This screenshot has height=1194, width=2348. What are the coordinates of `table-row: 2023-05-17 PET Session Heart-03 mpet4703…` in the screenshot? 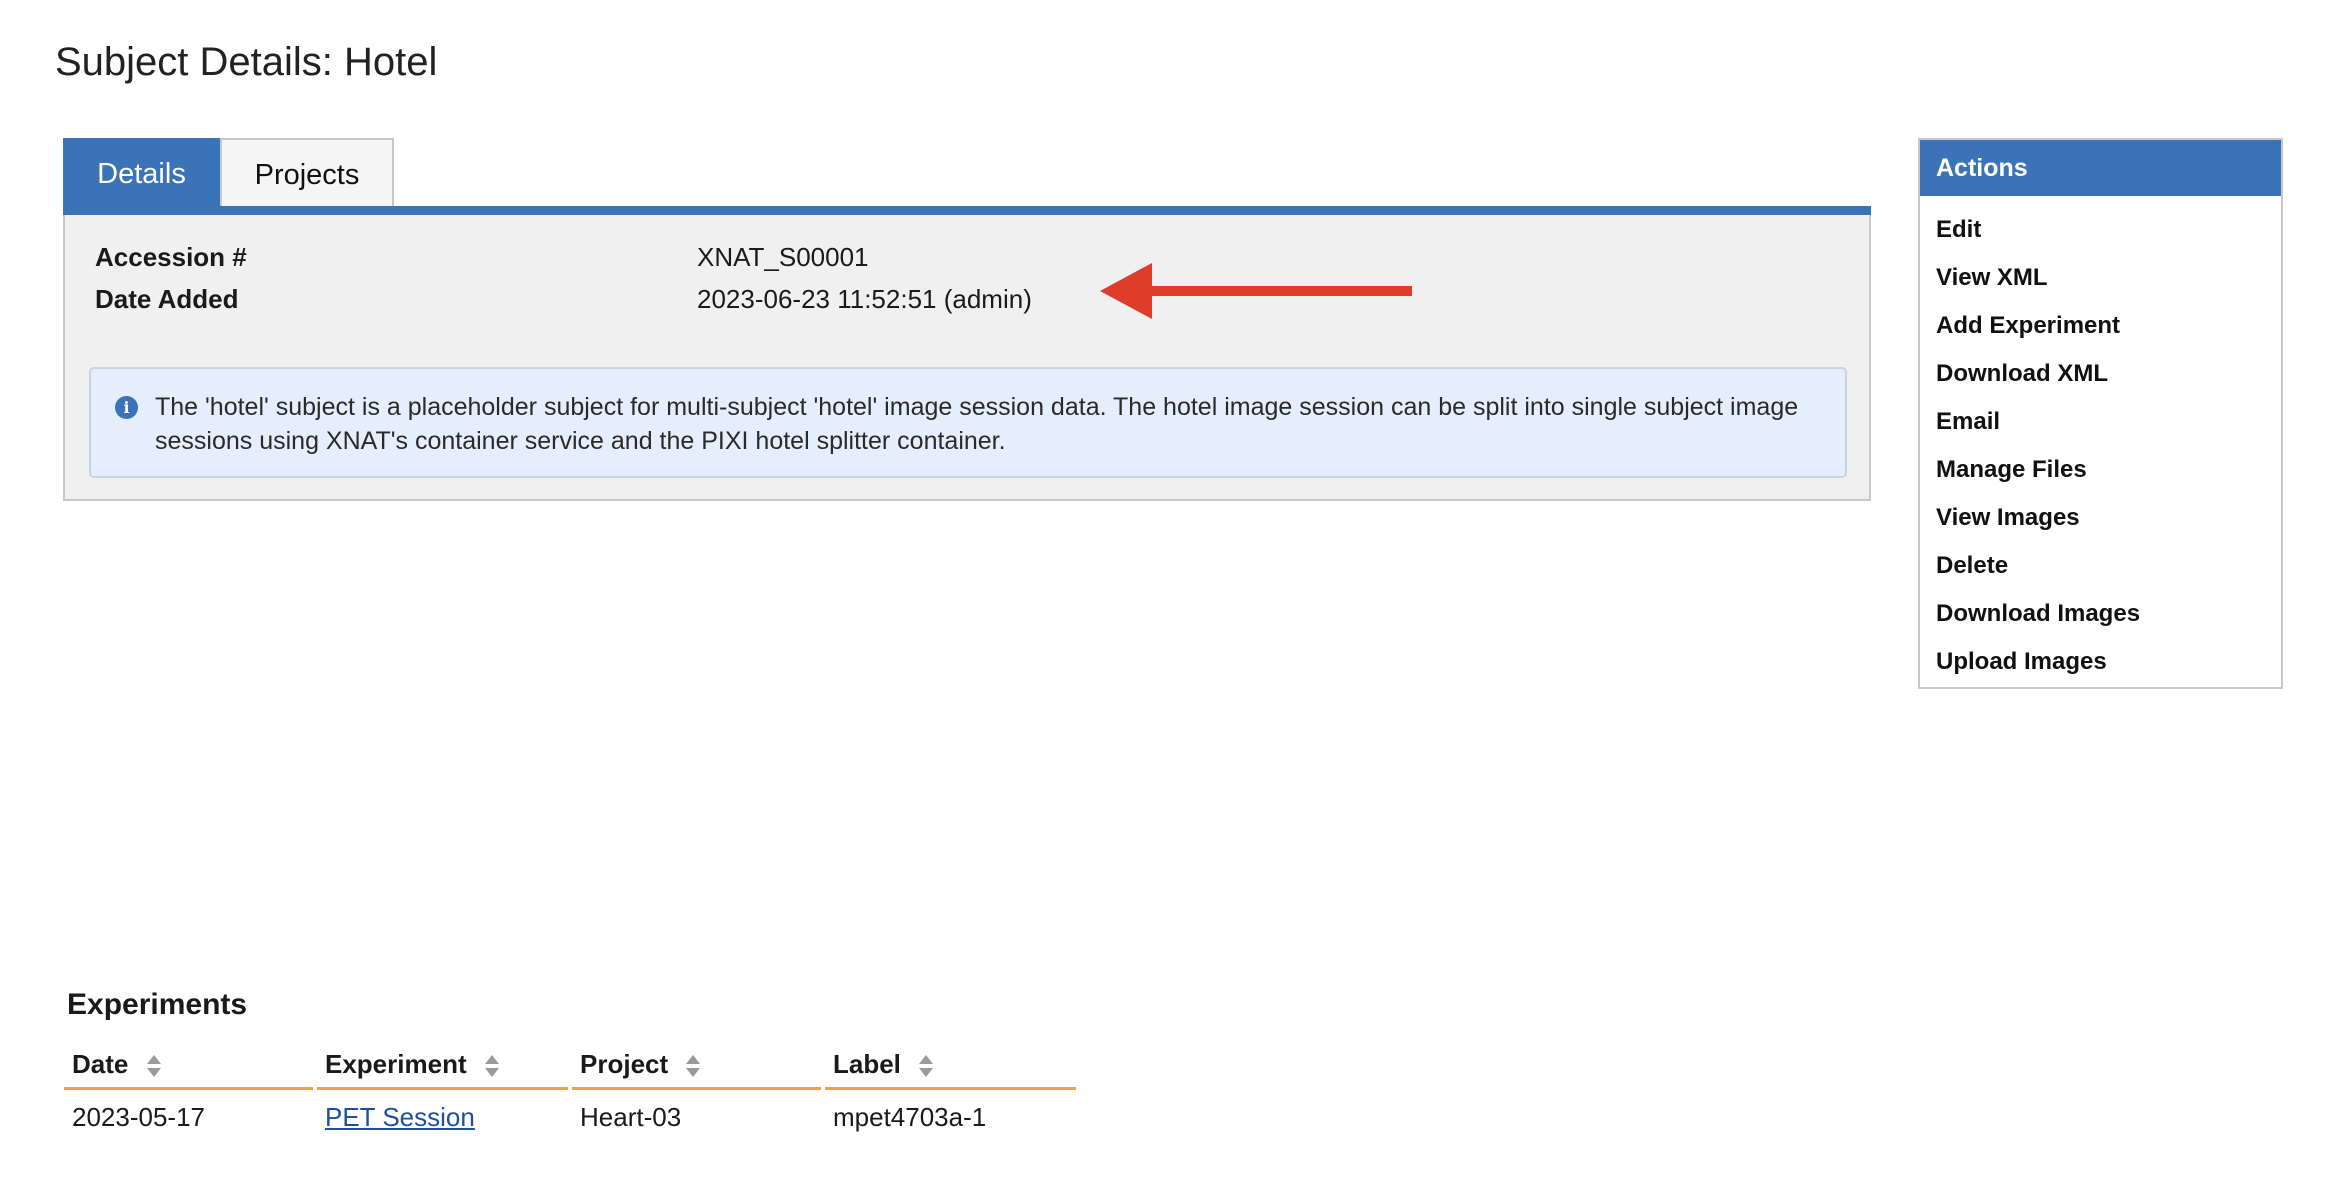 It's located at (570, 1113).